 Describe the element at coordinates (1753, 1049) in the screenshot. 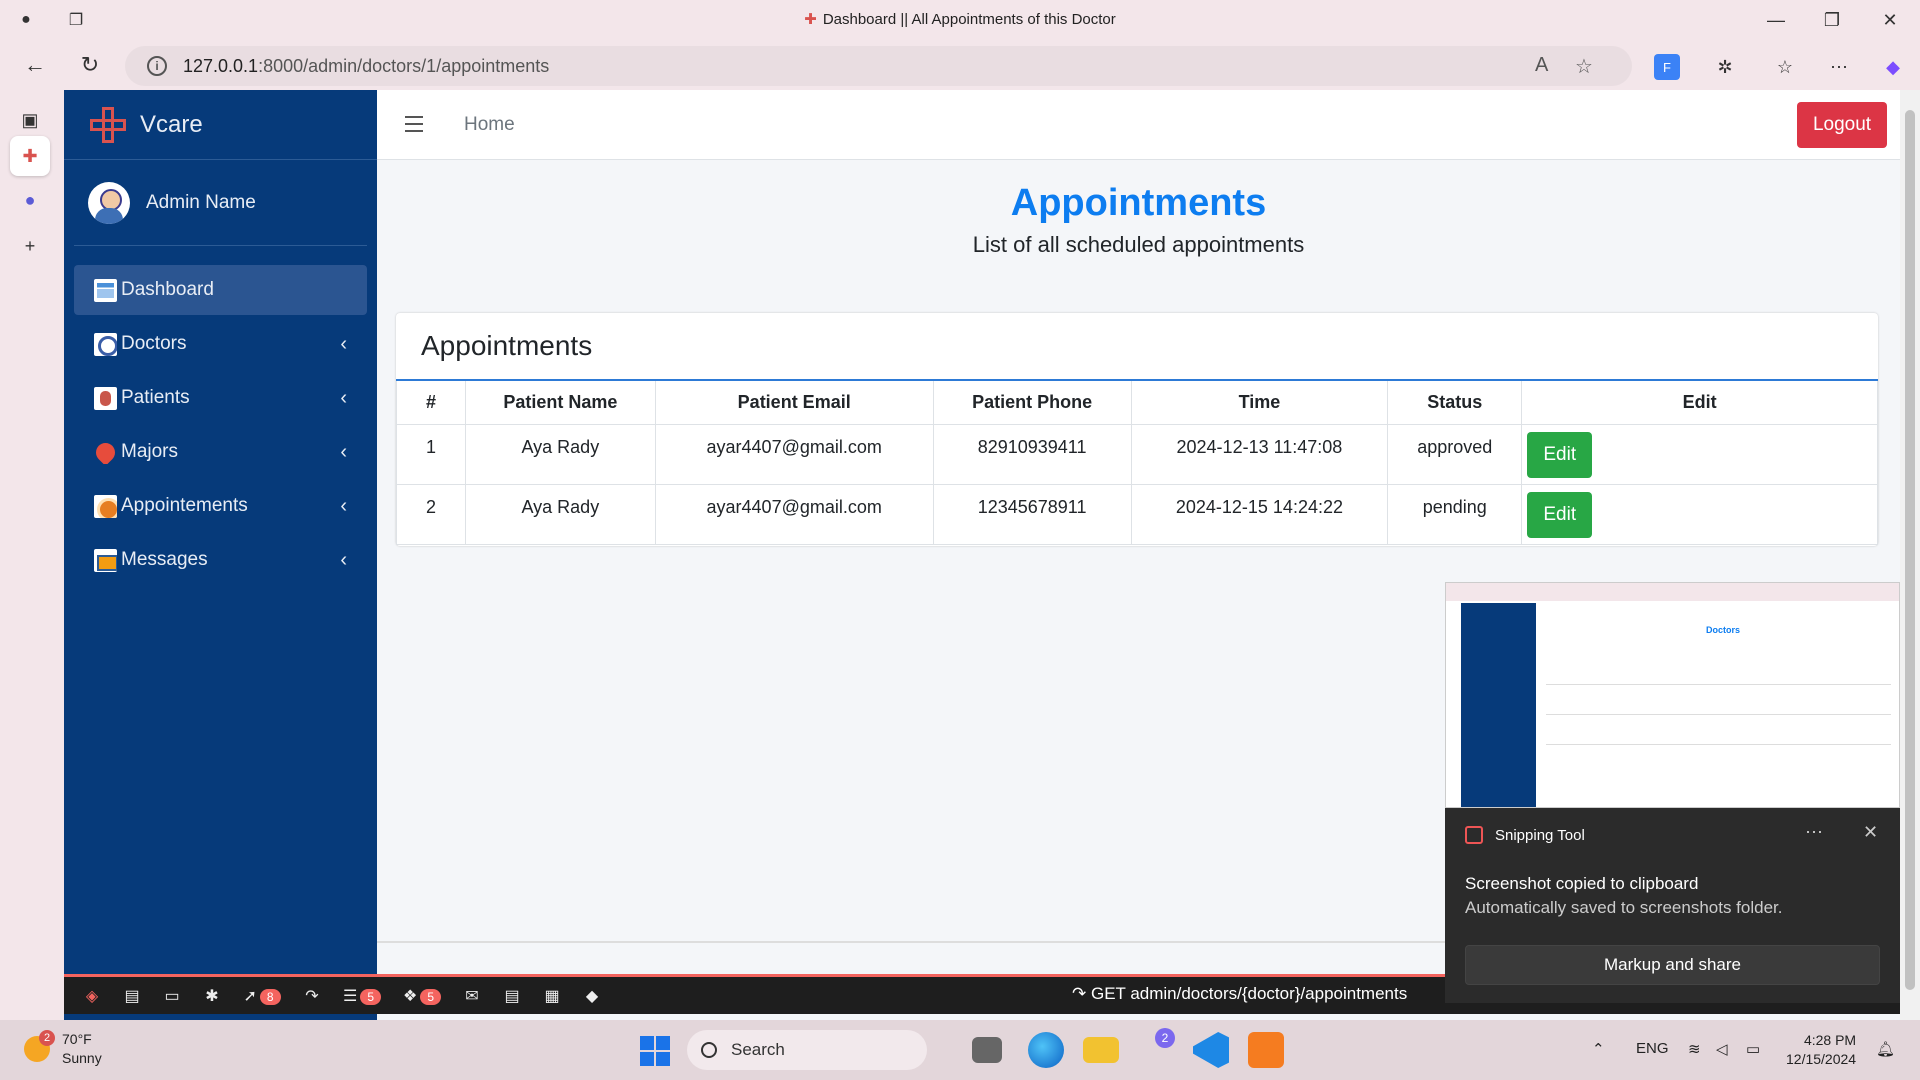

I see `battery-icon: ▭` at that location.